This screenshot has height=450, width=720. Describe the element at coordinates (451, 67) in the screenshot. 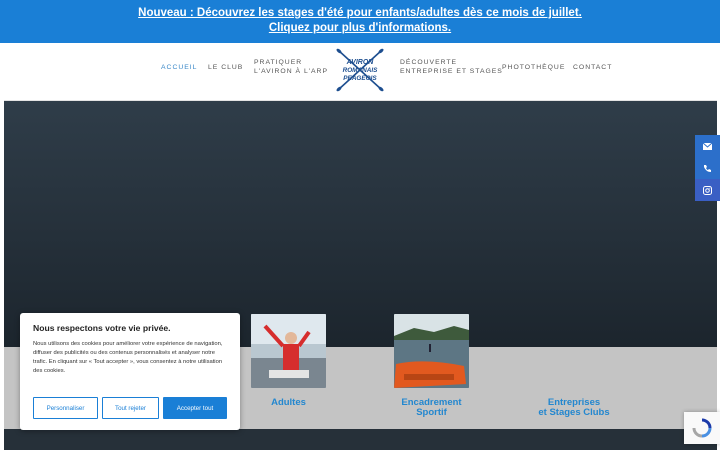

I see `nav-decouverte: DÉCOUVERTE ENTREPRISE ET STAGES` at that location.